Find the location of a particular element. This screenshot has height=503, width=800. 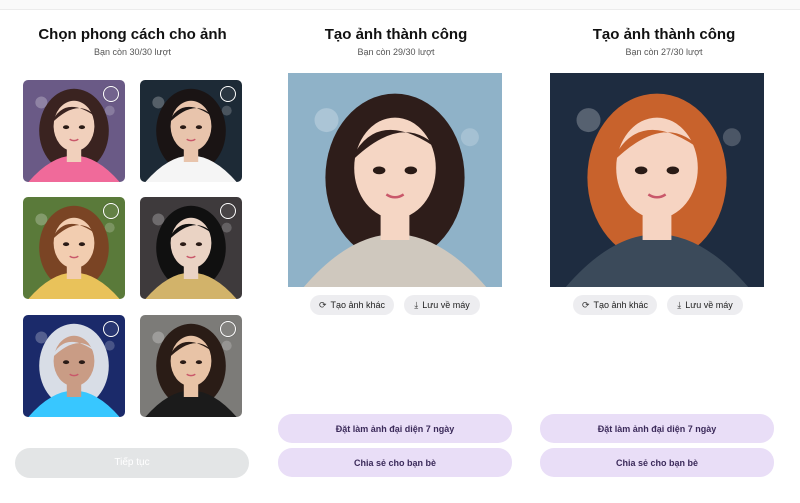

style-picker-quota: Bạn còn 30/30 lượt is located at coordinates (132, 52).